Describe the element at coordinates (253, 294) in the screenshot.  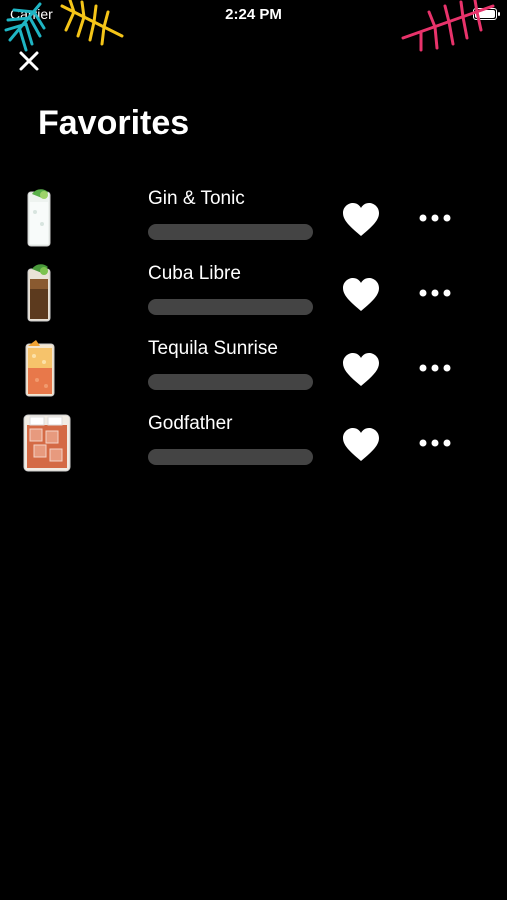
I see `list-item: Cuba Libre` at that location.